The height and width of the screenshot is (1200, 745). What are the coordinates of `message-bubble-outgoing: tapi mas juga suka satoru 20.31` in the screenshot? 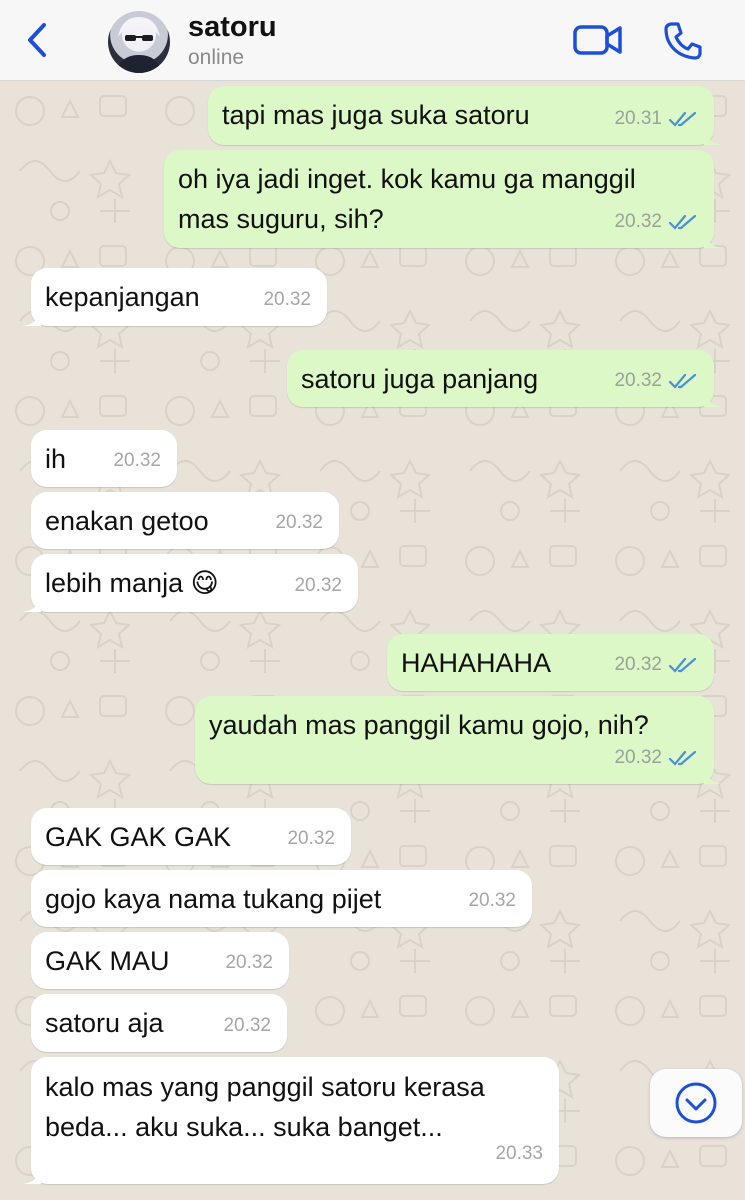 It's located at (465, 115).